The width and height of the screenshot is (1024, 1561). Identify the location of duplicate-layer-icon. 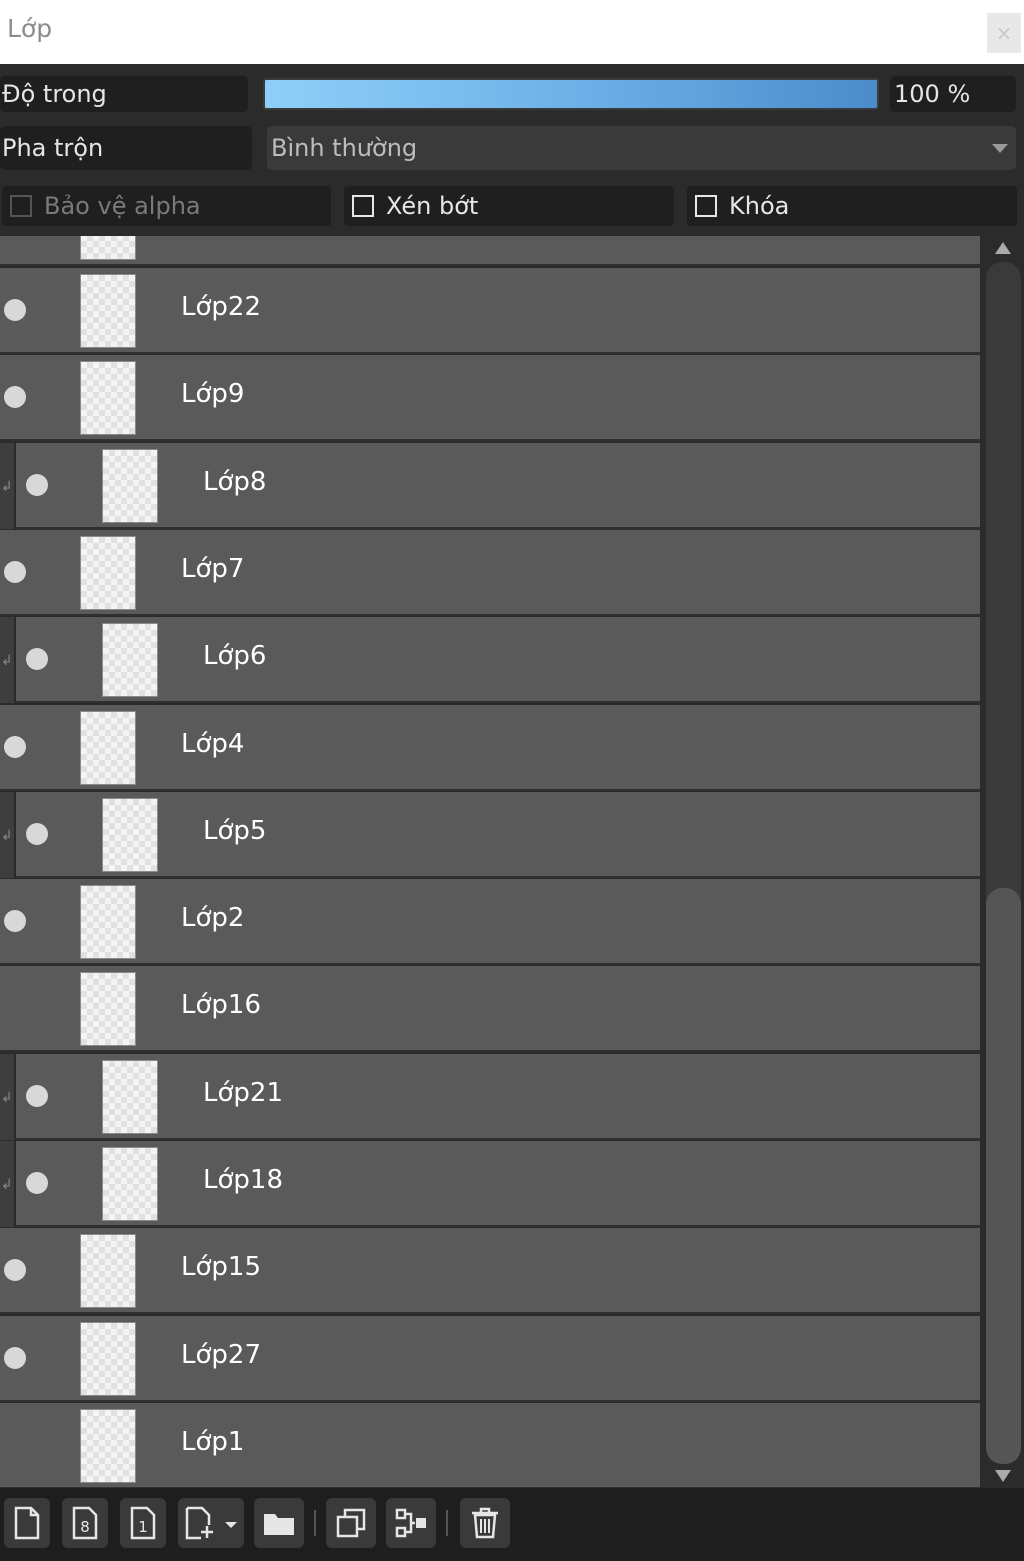
(351, 1523).